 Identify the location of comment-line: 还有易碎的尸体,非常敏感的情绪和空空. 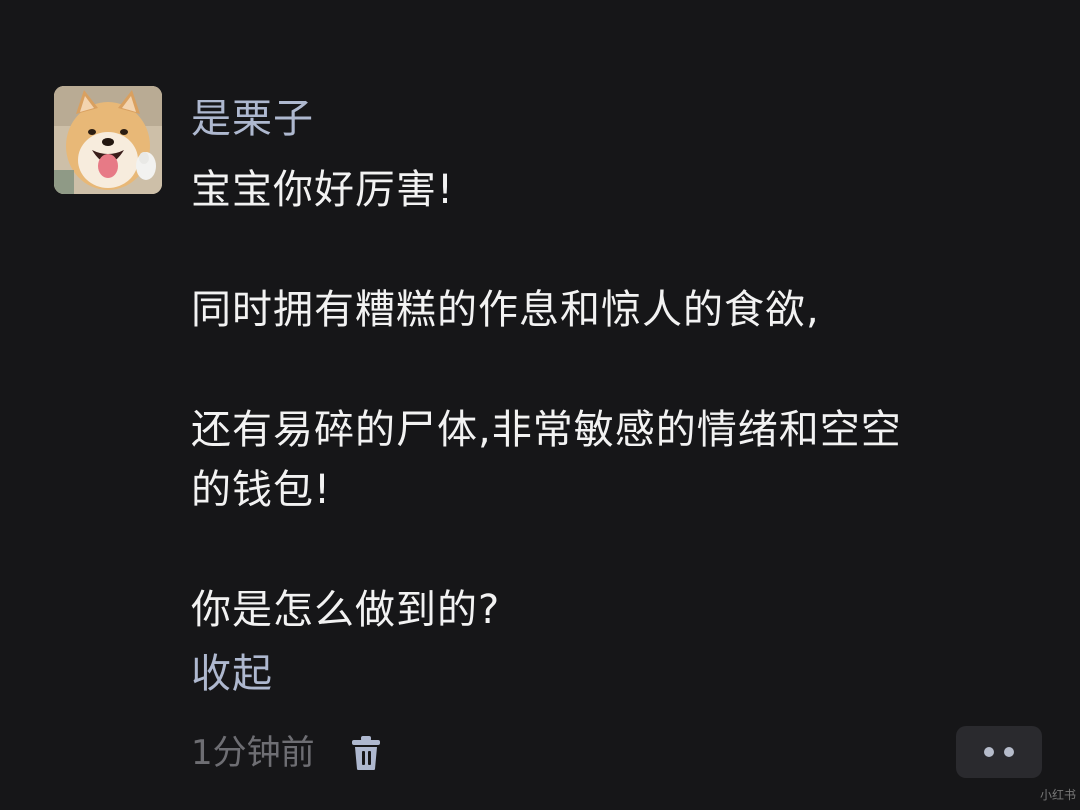
(546, 430).